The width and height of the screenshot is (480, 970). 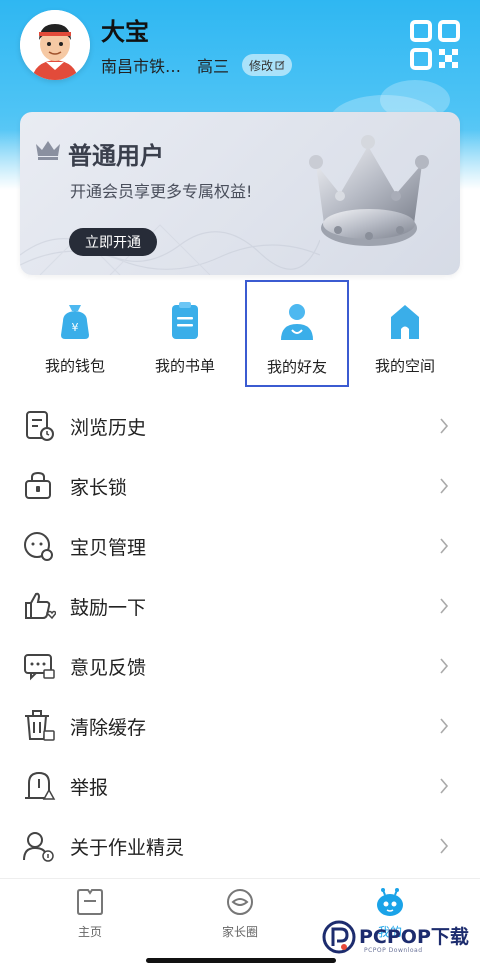 What do you see at coordinates (108, 427) in the screenshot?
I see `menu-item-label: 浏览历史` at bounding box center [108, 427].